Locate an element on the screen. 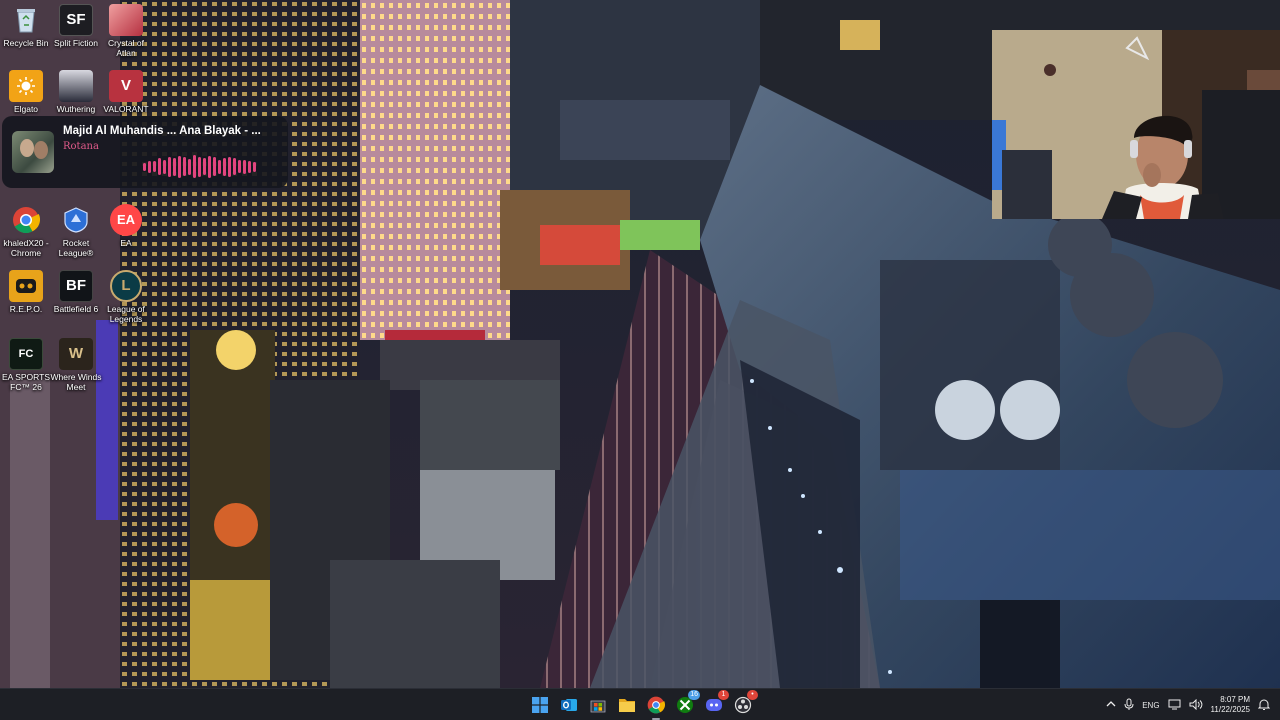  xbox-badge: 16 is located at coordinates (694, 695).